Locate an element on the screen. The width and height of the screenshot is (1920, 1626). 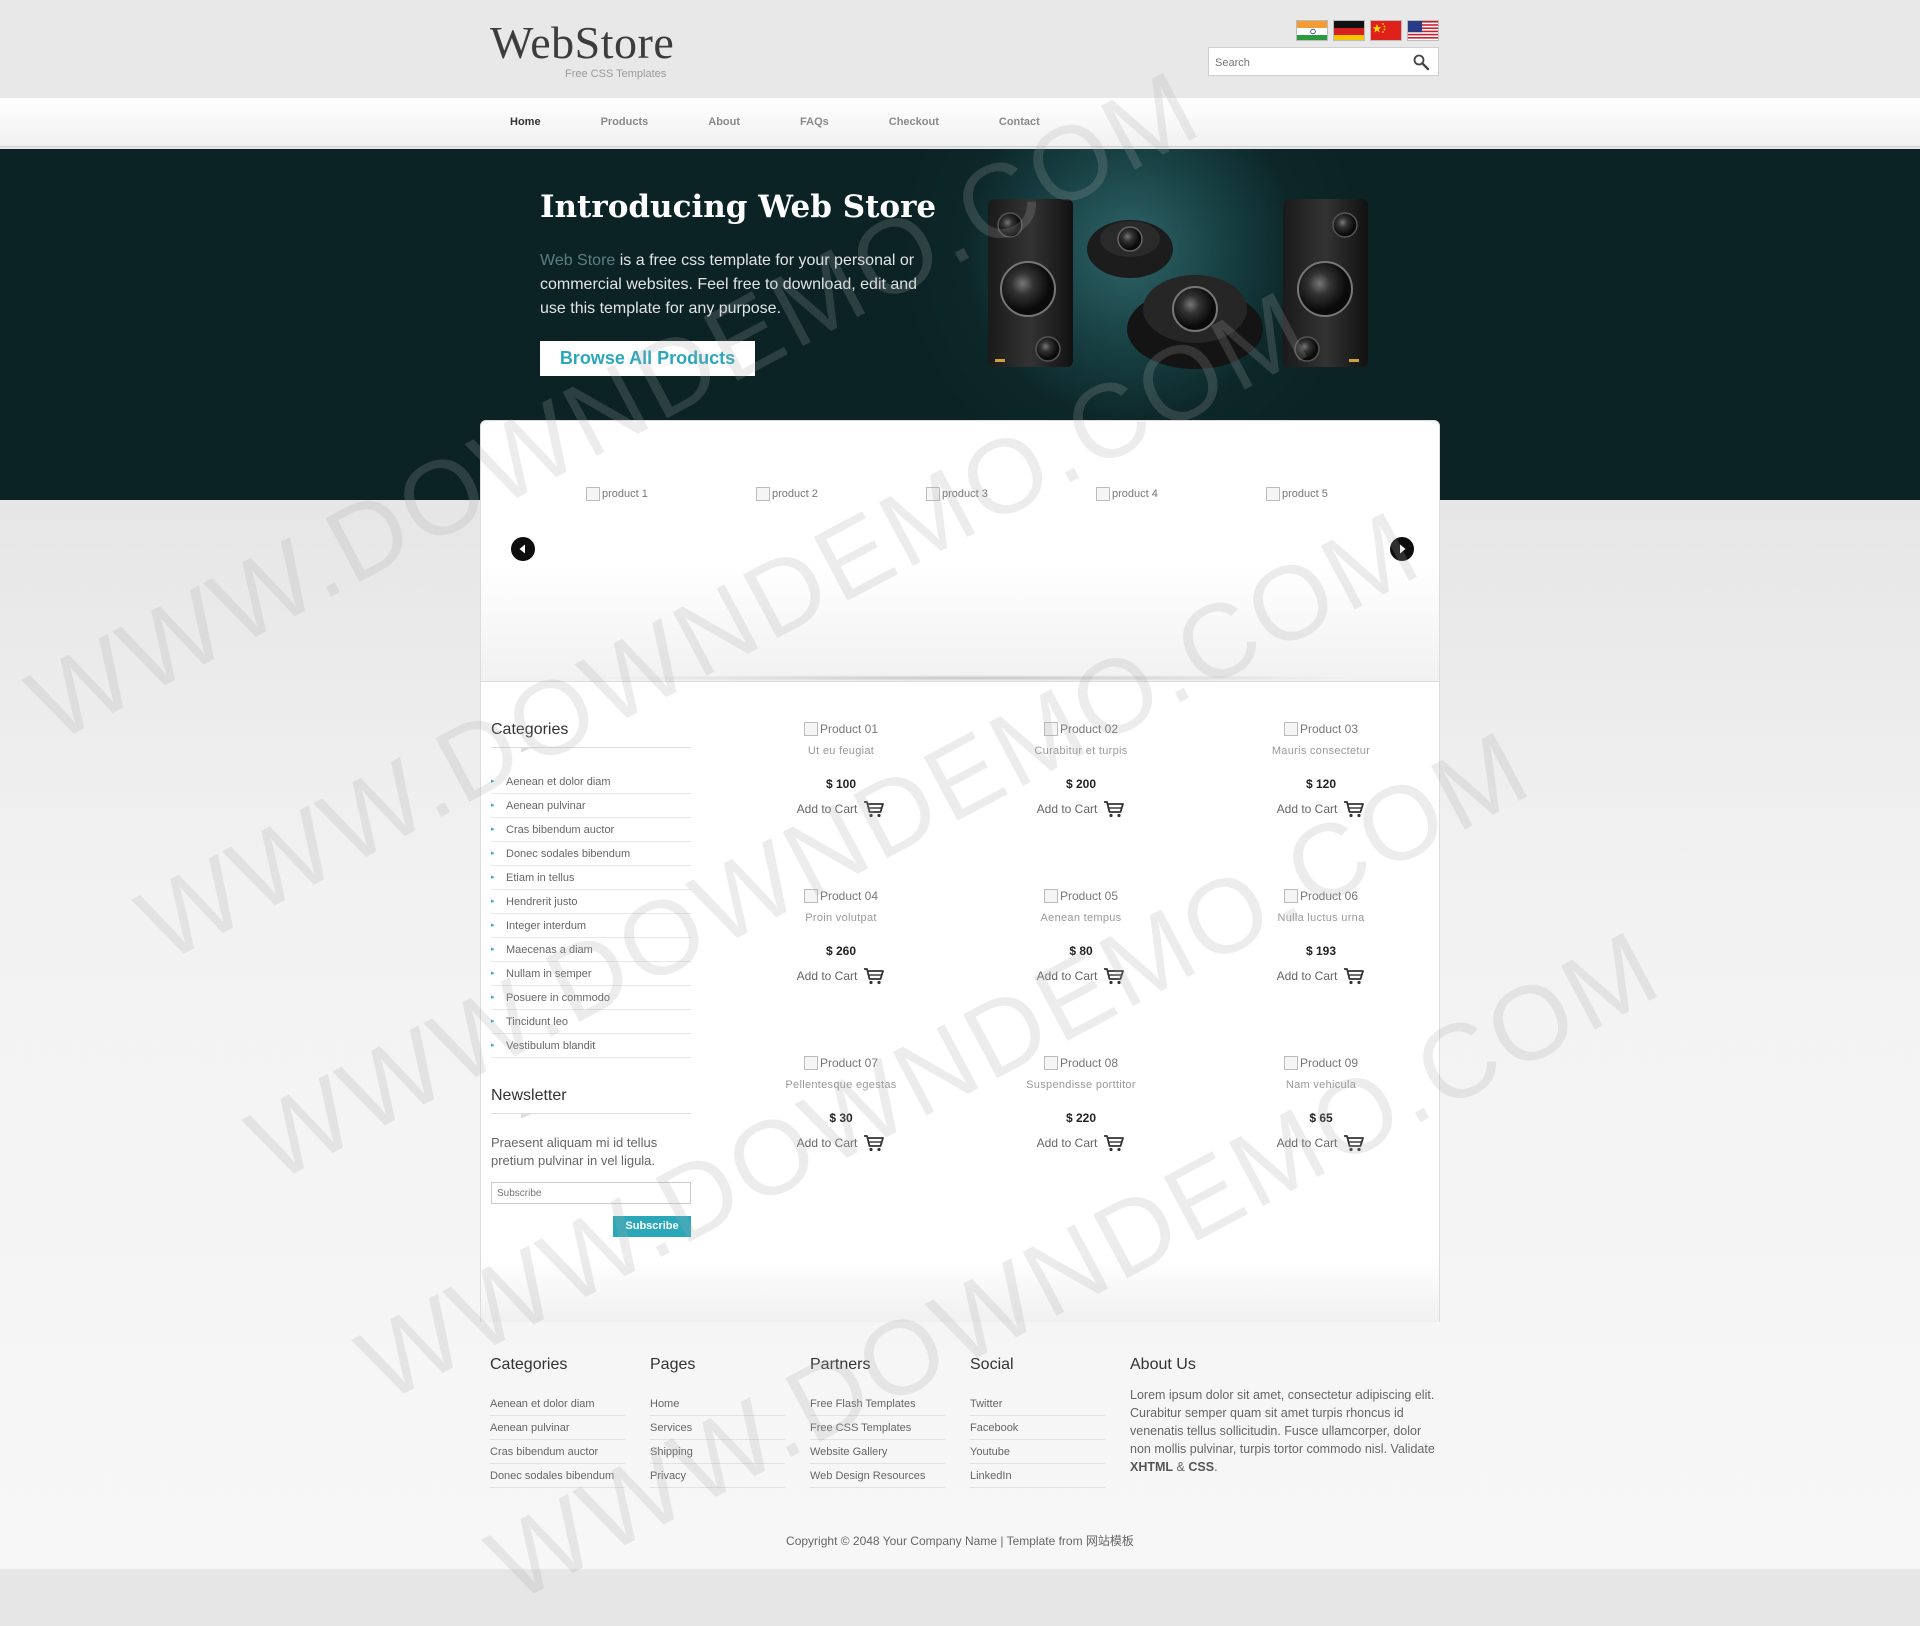
sidebar-category-item: ▸ Vestibulum blandit is located at coordinates (591, 1046).